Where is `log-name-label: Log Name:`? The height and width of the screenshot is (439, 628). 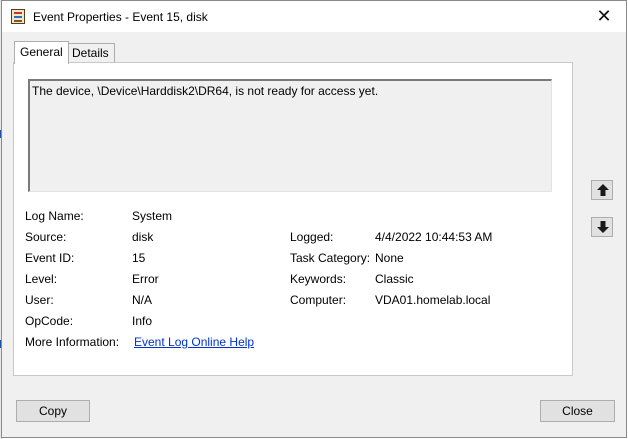
log-name-label: Log Name: is located at coordinates (54, 216).